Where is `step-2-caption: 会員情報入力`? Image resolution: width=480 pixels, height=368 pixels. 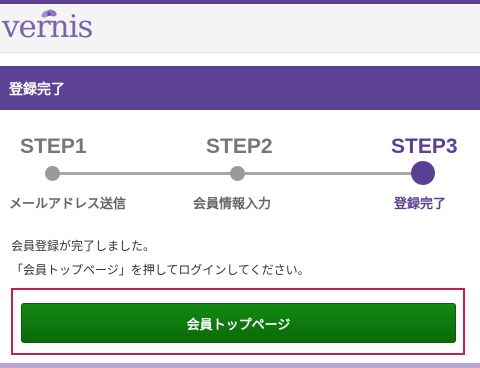 step-2-caption: 会員情報入力 is located at coordinates (232, 204).